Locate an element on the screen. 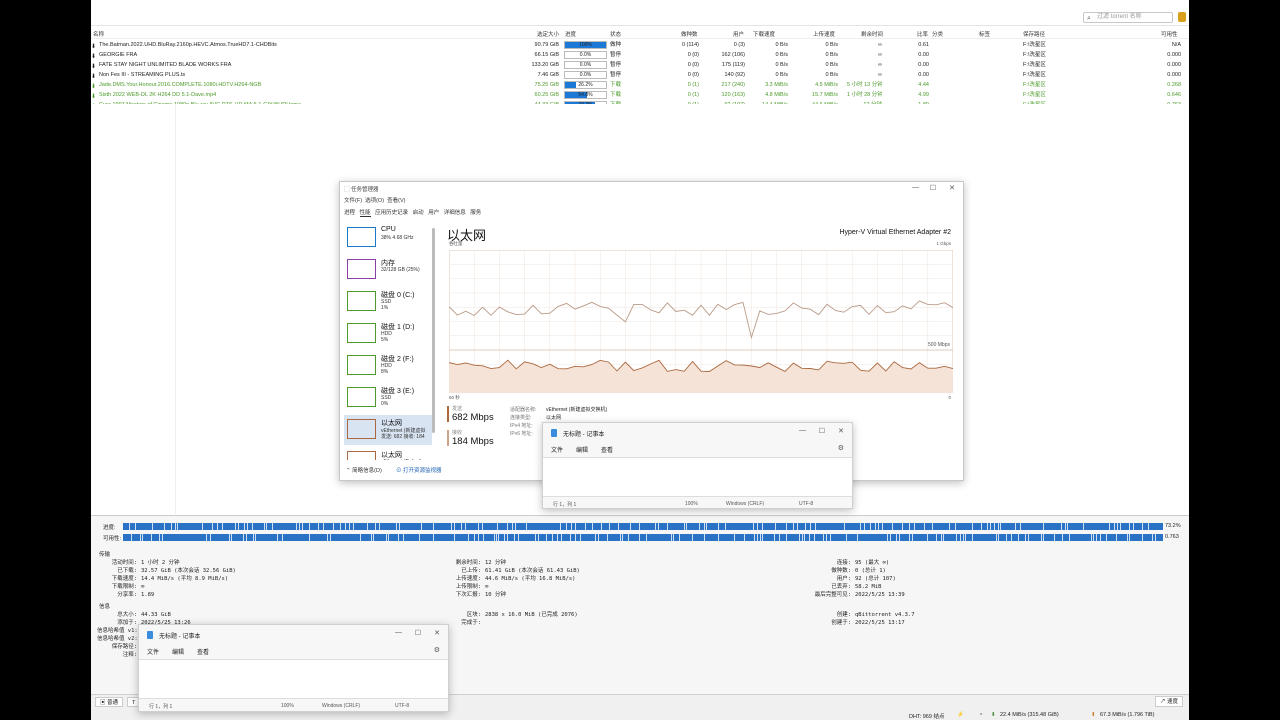  torrent-seeds: 0 (0) is located at coordinates (693, 75).